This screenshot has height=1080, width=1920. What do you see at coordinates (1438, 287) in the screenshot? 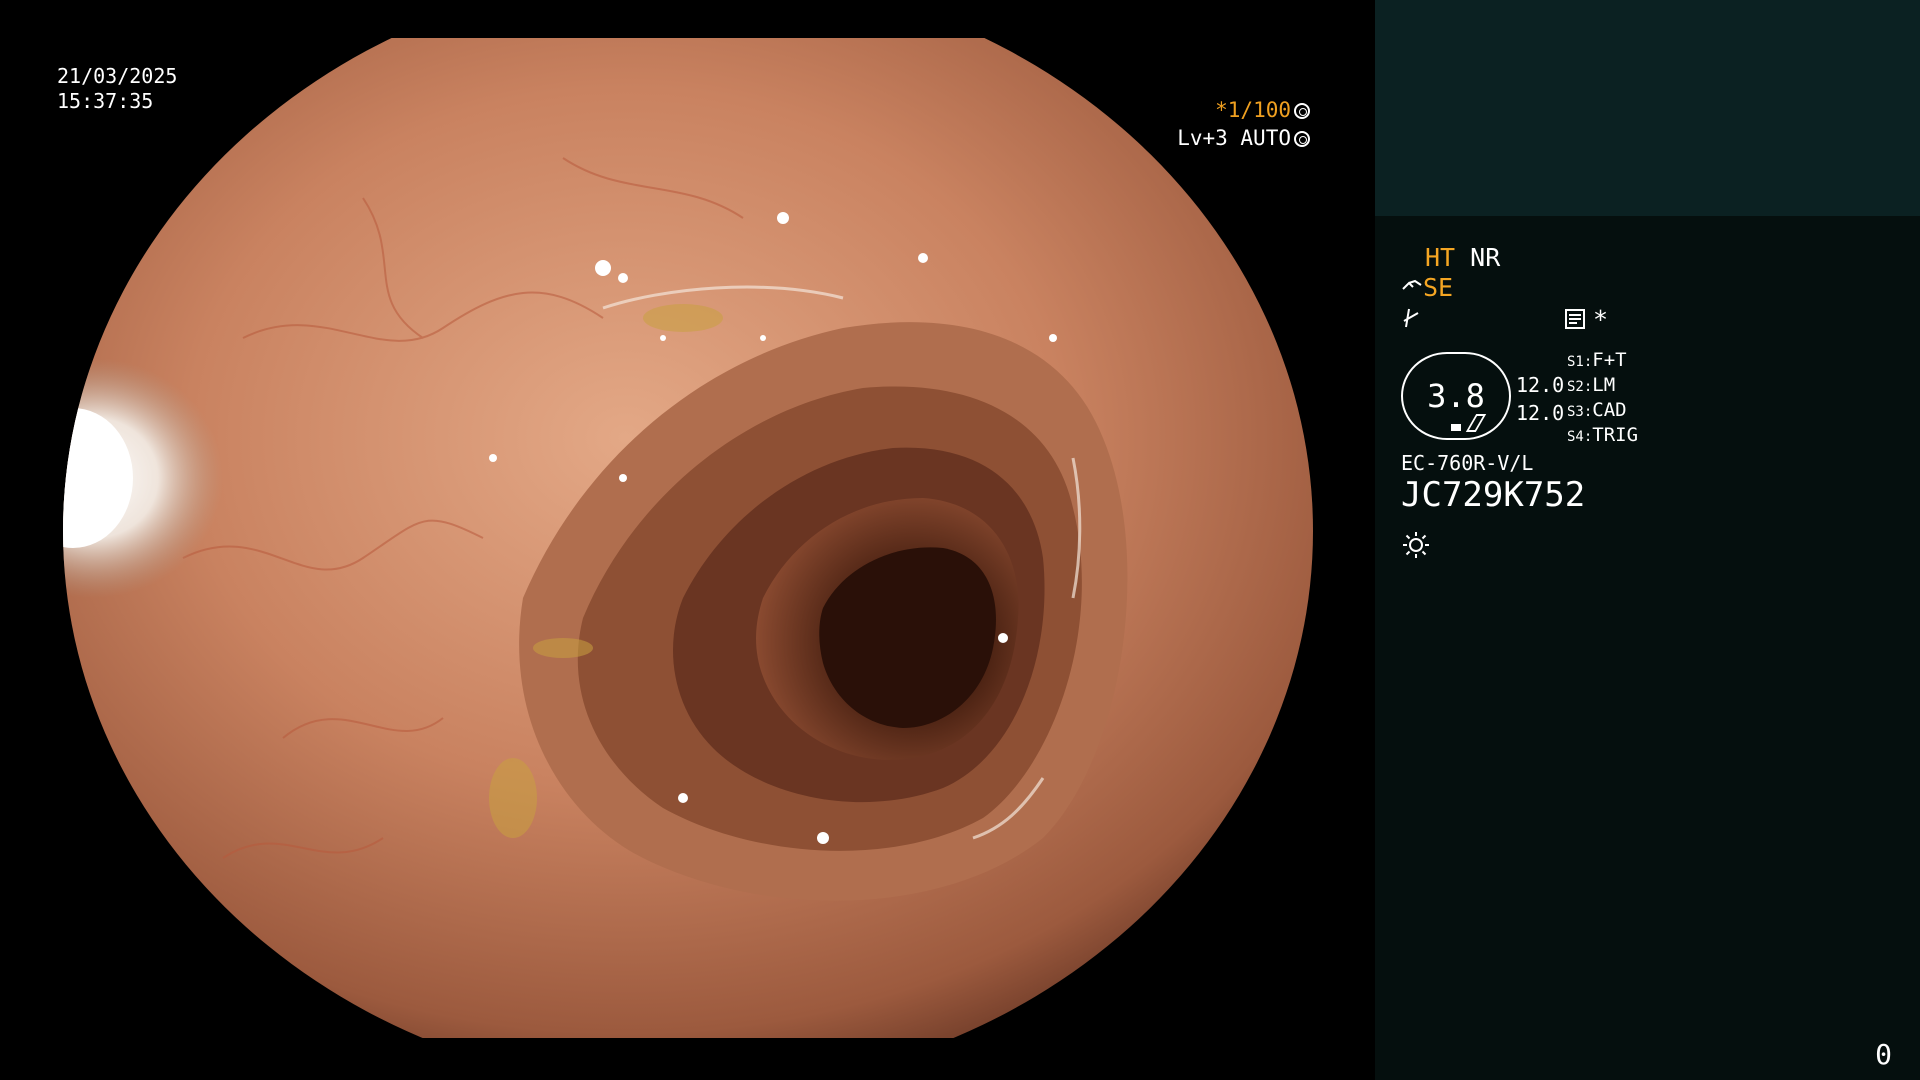
I see `se-label: SE` at bounding box center [1438, 287].